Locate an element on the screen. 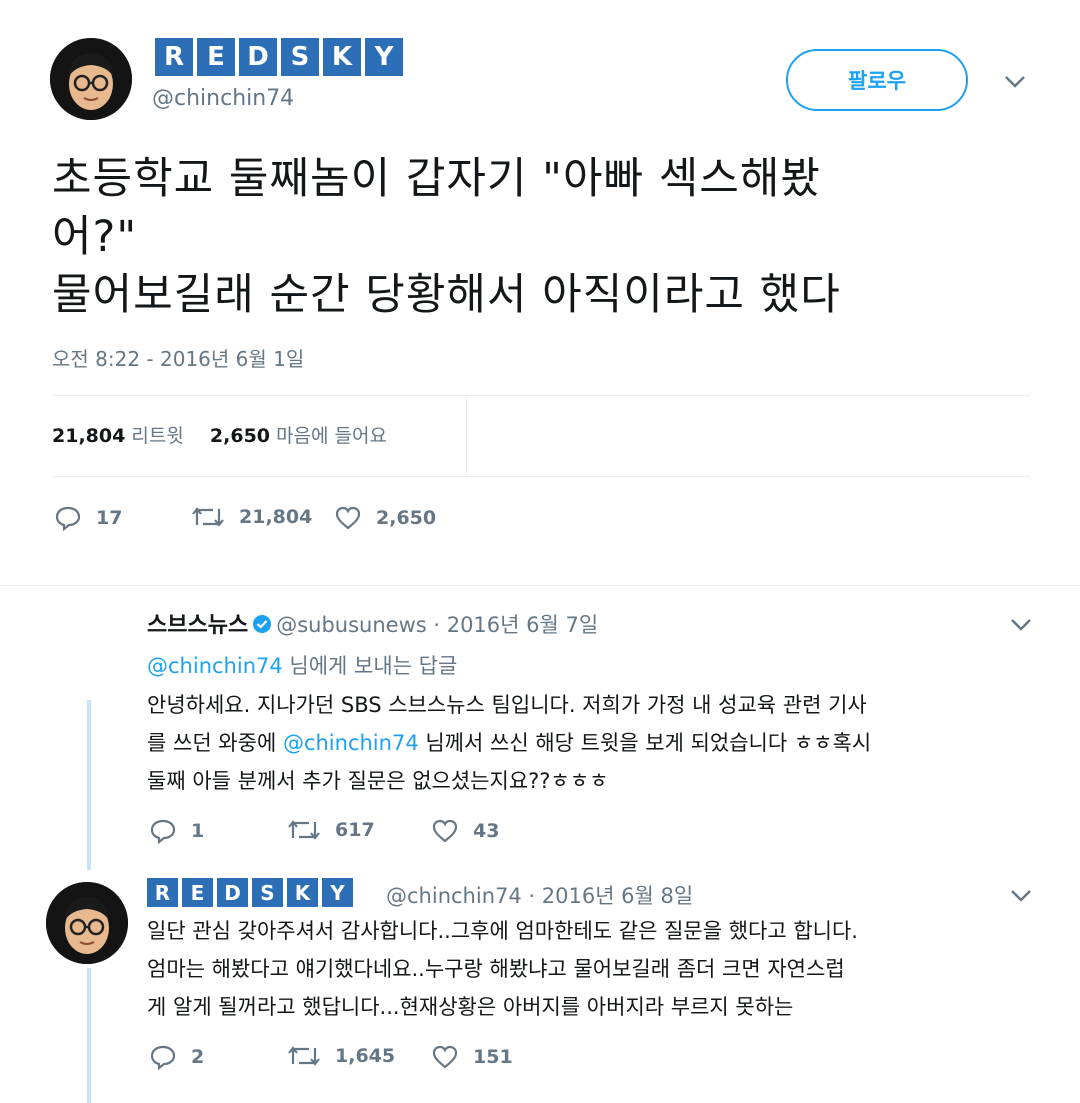 The image size is (1080, 1103). reply-header: 스브스뉴스 @subusunews · 2016년 6월 7일 is located at coordinates (372, 623).